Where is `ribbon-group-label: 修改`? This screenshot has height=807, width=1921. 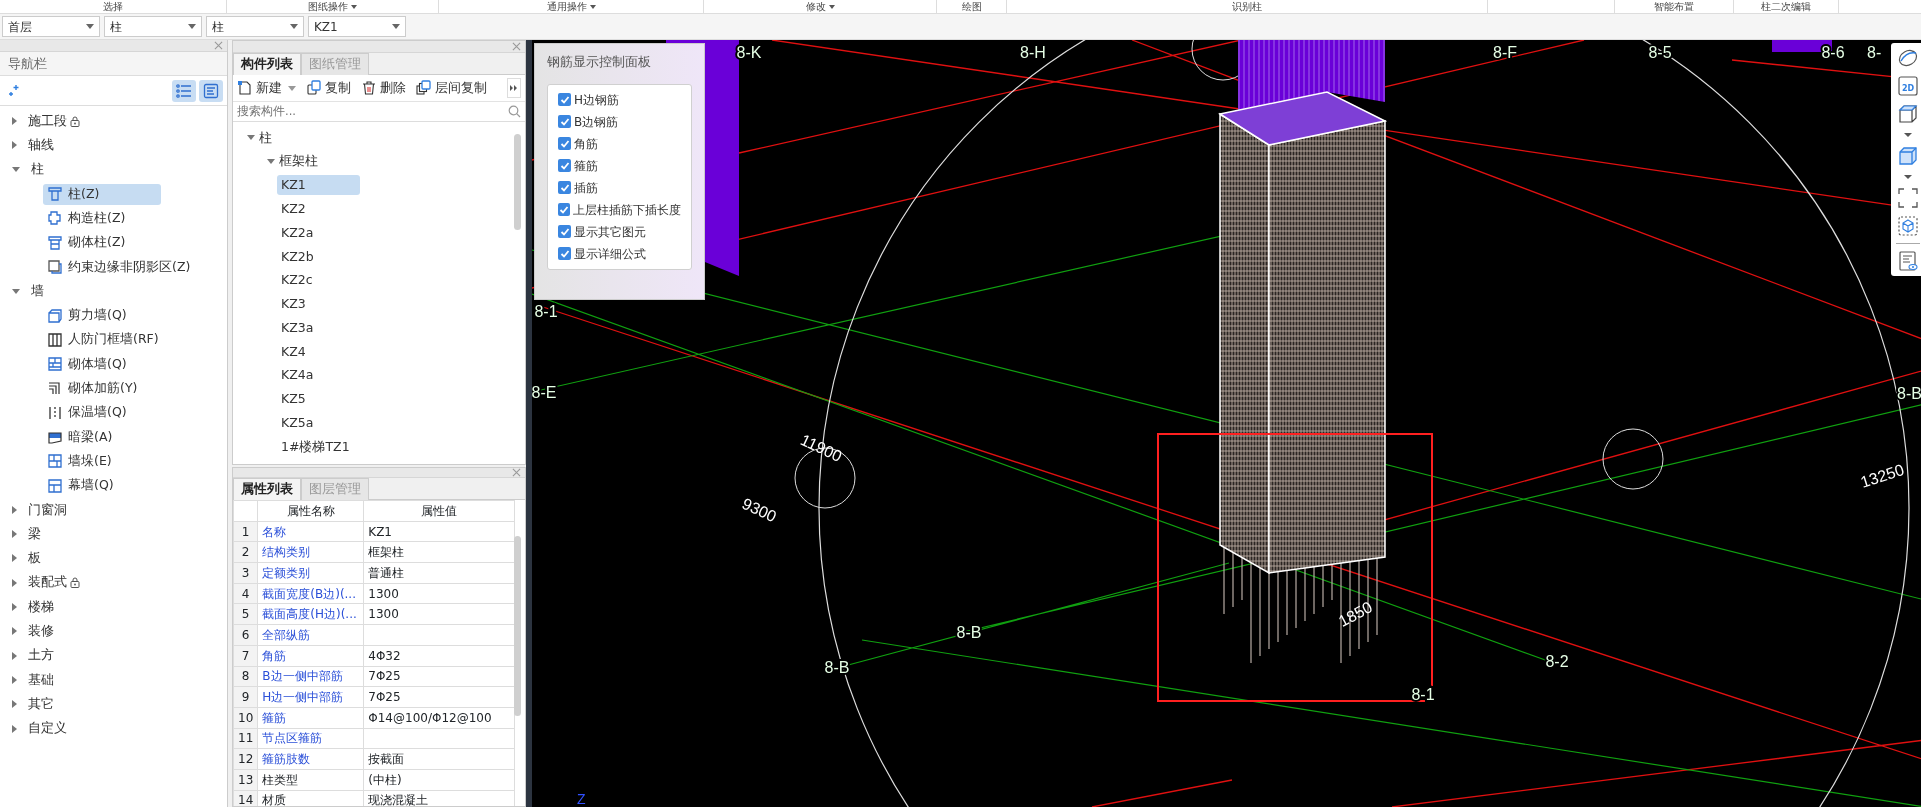
ribbon-group-label: 修改 is located at coordinates (820, 6).